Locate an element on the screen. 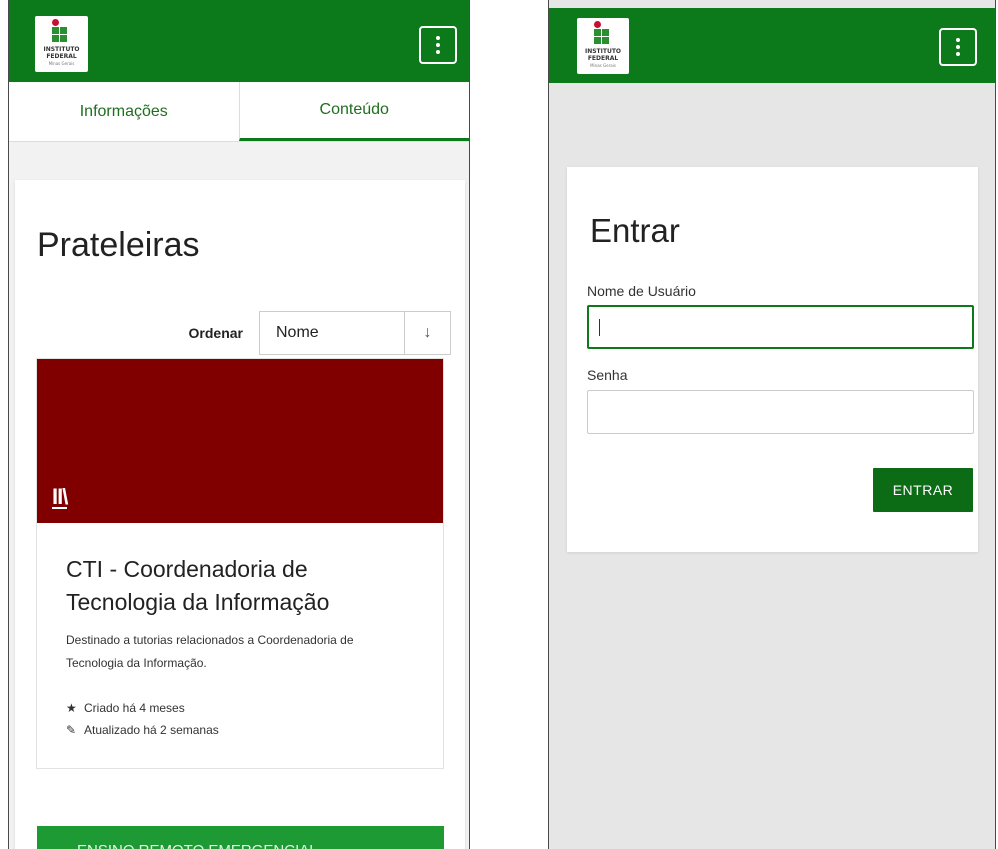 The image size is (998, 849). page-title: Prateleiras is located at coordinates (118, 245).